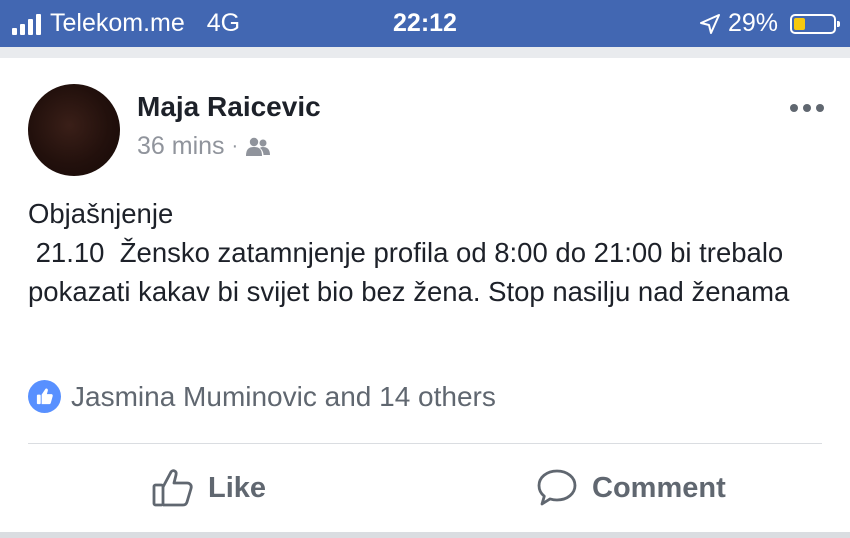 The image size is (850, 538). I want to click on friends-icon, so click(258, 146).